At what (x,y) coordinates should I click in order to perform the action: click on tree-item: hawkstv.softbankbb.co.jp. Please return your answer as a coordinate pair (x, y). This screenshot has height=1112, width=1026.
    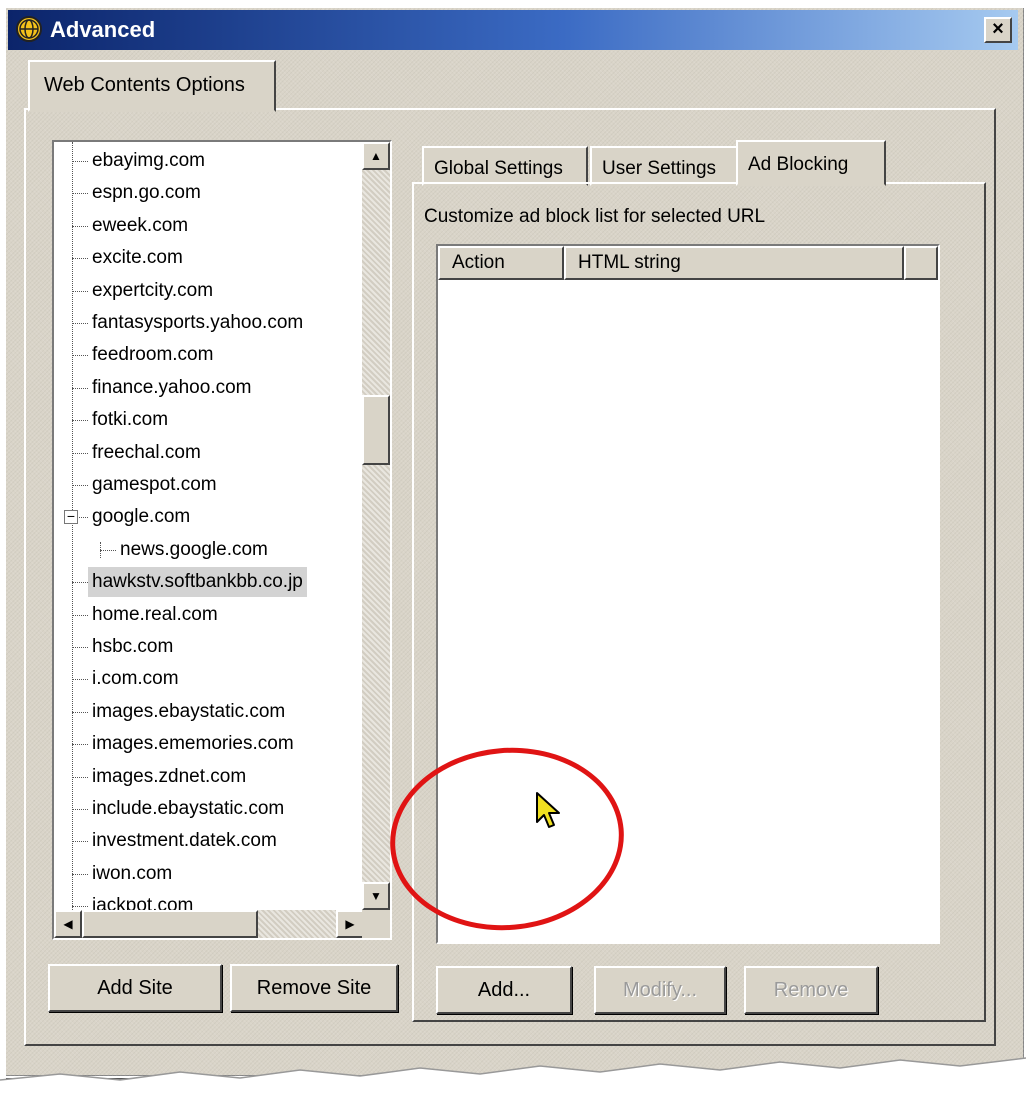
    Looking at the image, I should click on (209, 582).